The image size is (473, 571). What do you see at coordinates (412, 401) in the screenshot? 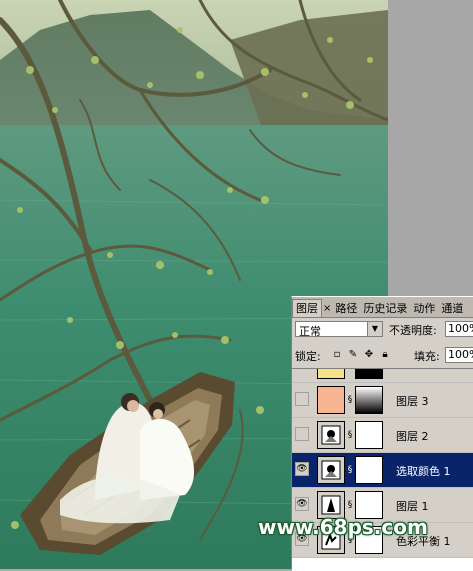
I see `layer-name: 图层 3` at bounding box center [412, 401].